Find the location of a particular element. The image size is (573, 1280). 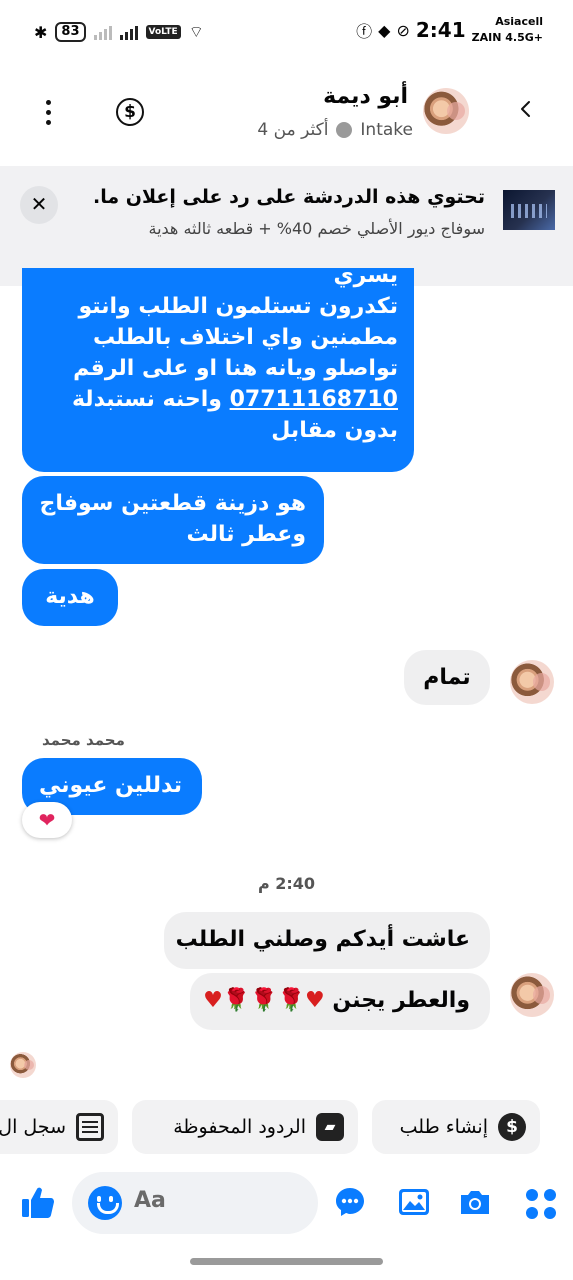

intake-label: Intake is located at coordinates (386, 130).